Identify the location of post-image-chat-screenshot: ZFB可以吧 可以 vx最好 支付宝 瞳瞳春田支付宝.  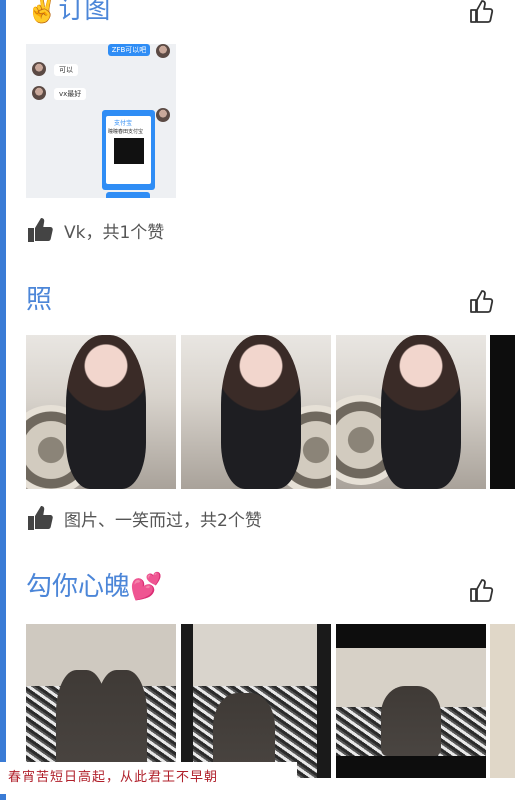
(101, 121).